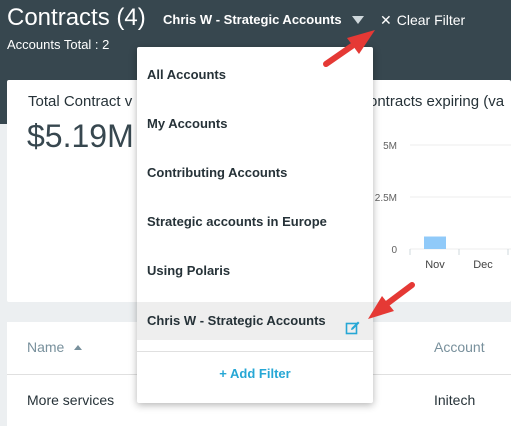 Image resolution: width=511 pixels, height=426 pixels. Describe the element at coordinates (255, 124) in the screenshot. I see `dropdown-item-my-accounts: My Accounts` at that location.